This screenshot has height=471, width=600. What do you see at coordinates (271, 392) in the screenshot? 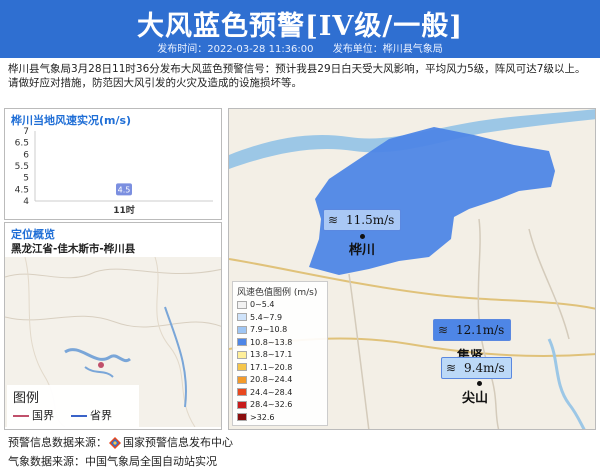
I see `legend-label: 24.4~28.4` at bounding box center [271, 392].